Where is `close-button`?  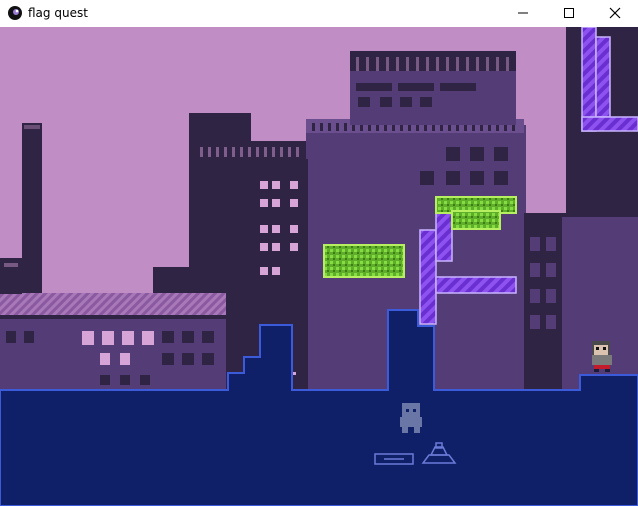
close-button is located at coordinates (615, 13).